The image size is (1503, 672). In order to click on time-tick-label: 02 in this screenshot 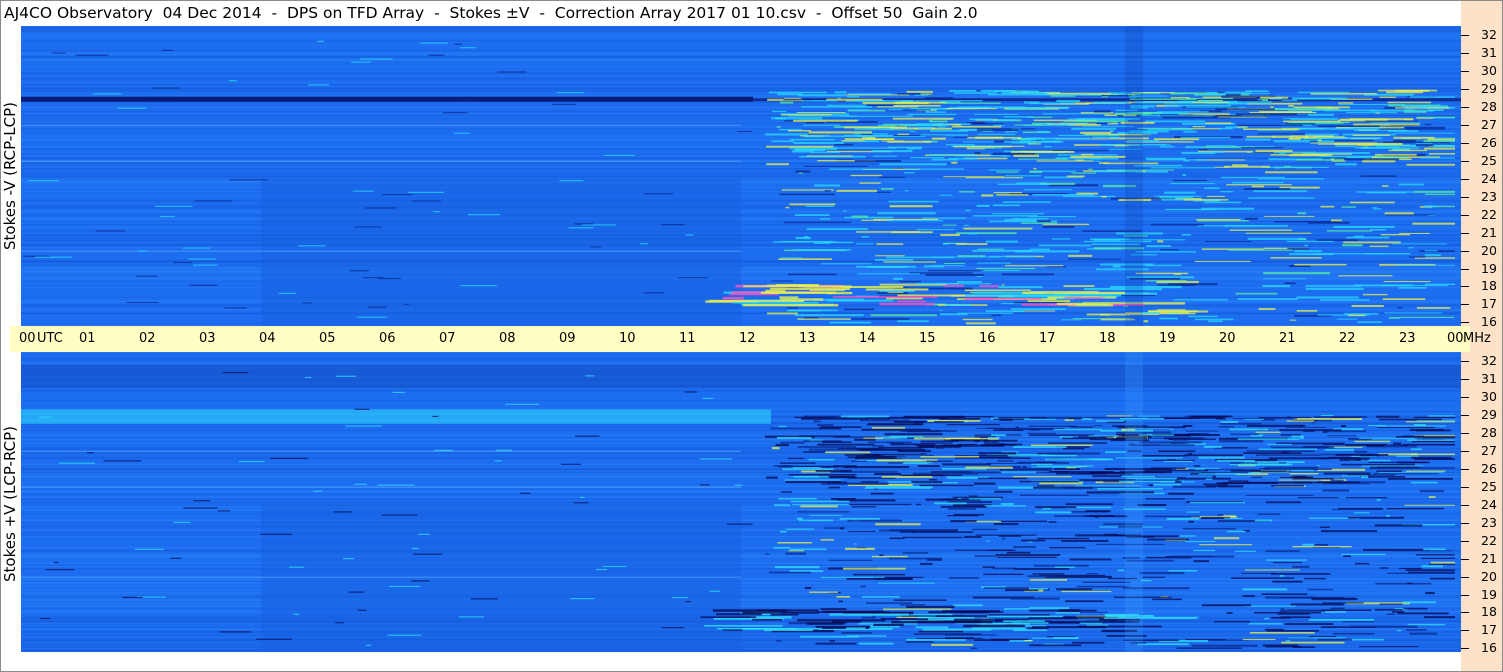, I will do `click(147, 338)`.